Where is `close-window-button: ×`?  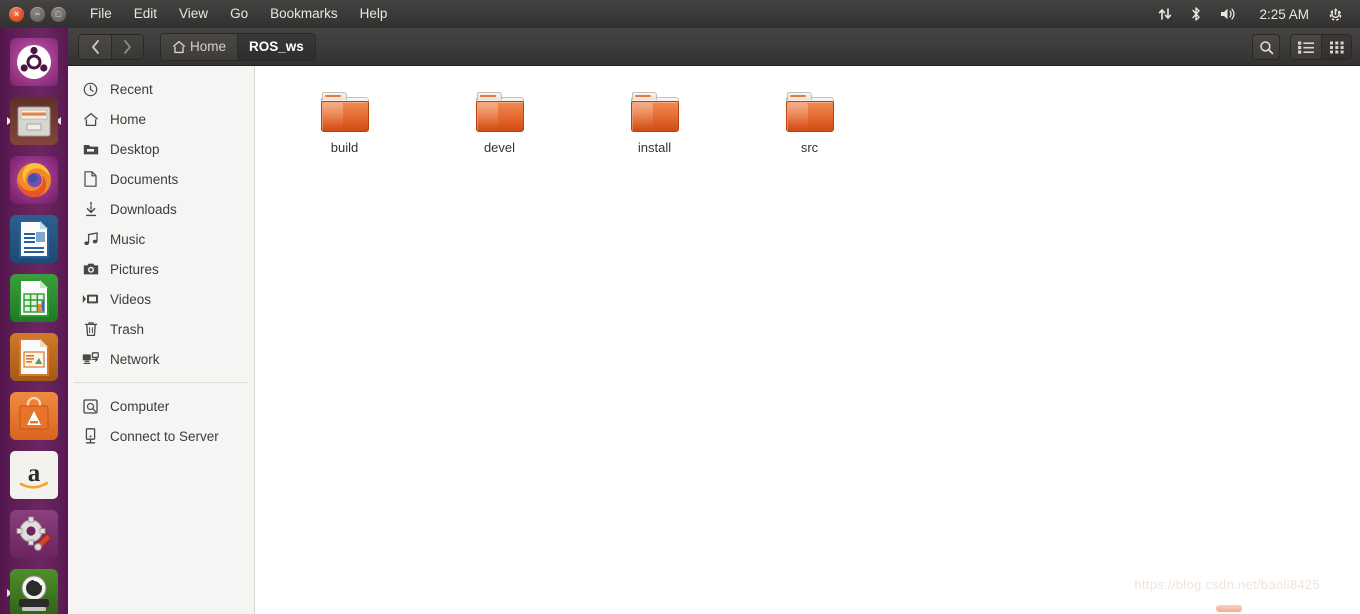
close-window-button: × is located at coordinates (16, 14).